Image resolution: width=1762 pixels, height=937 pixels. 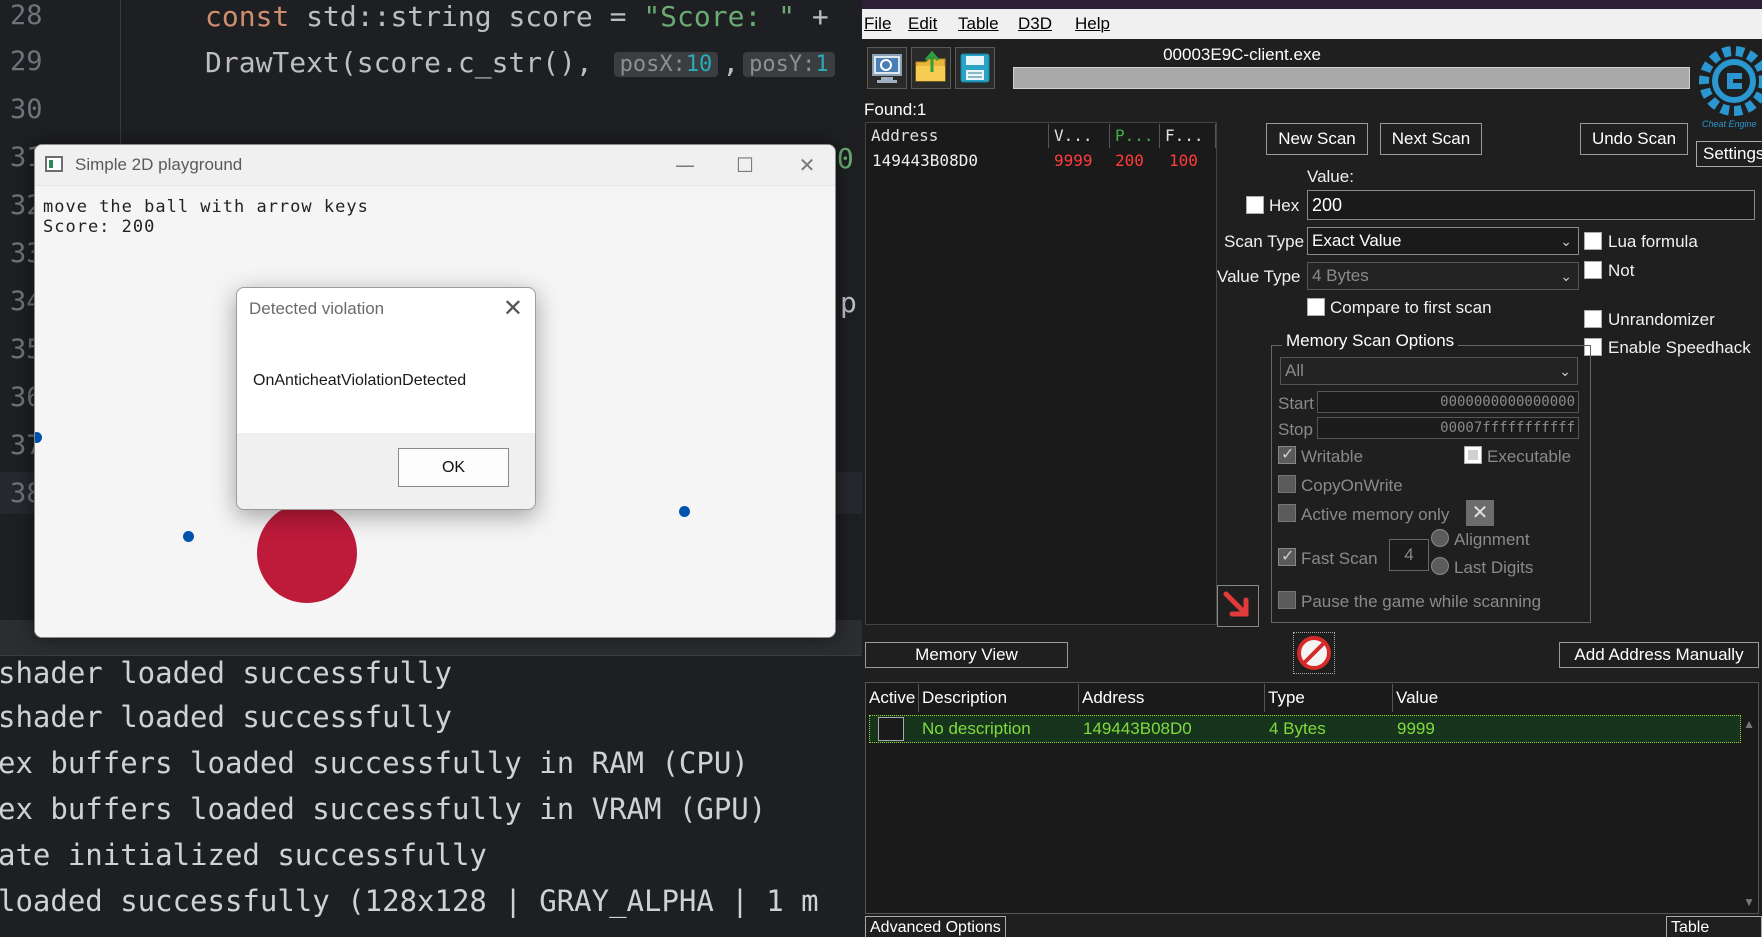 I want to click on select-process-button, so click(x=887, y=68).